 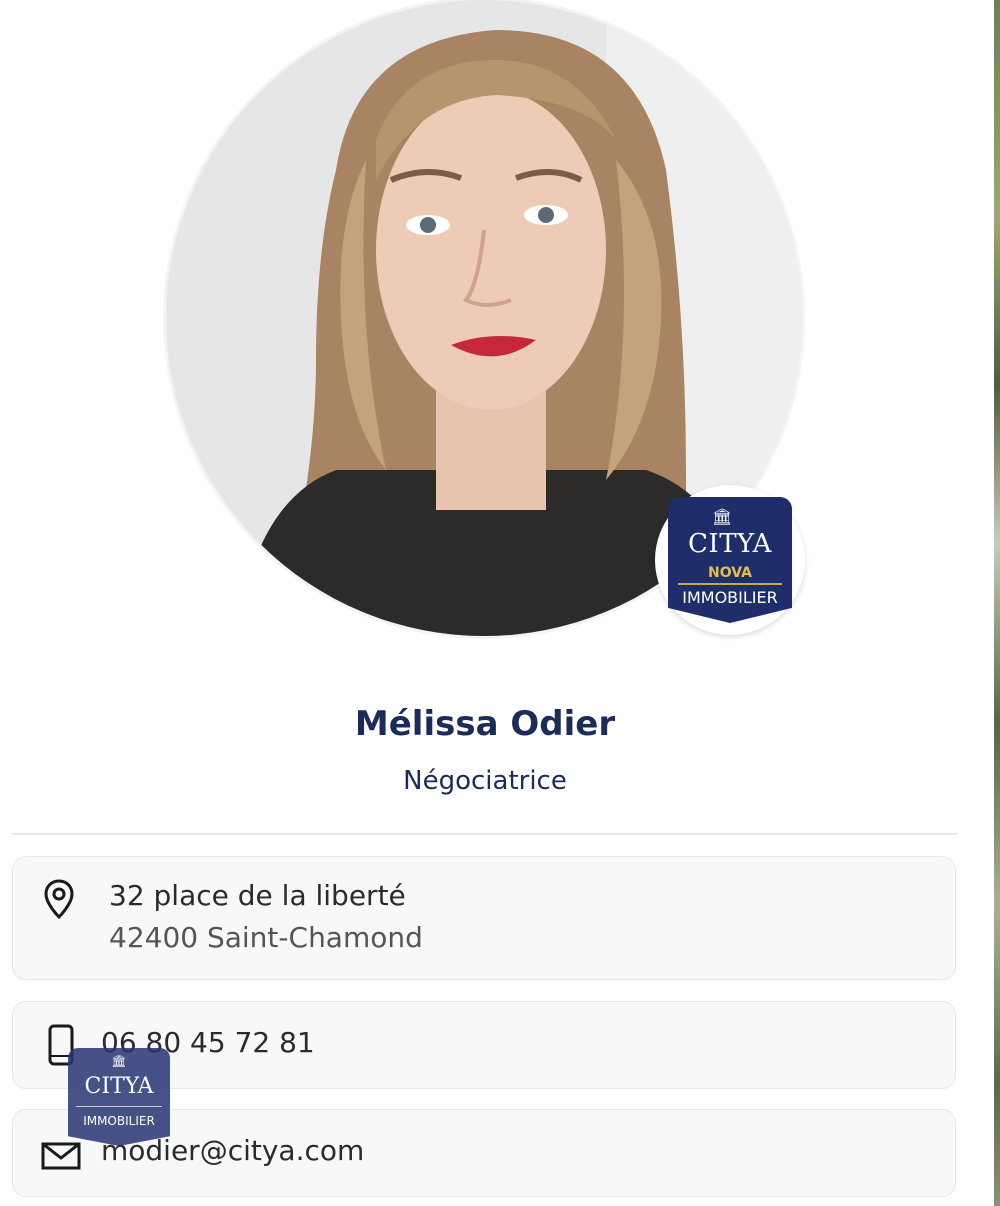 I want to click on address-line2: 42400 Saint-Chamond, so click(x=266, y=937).